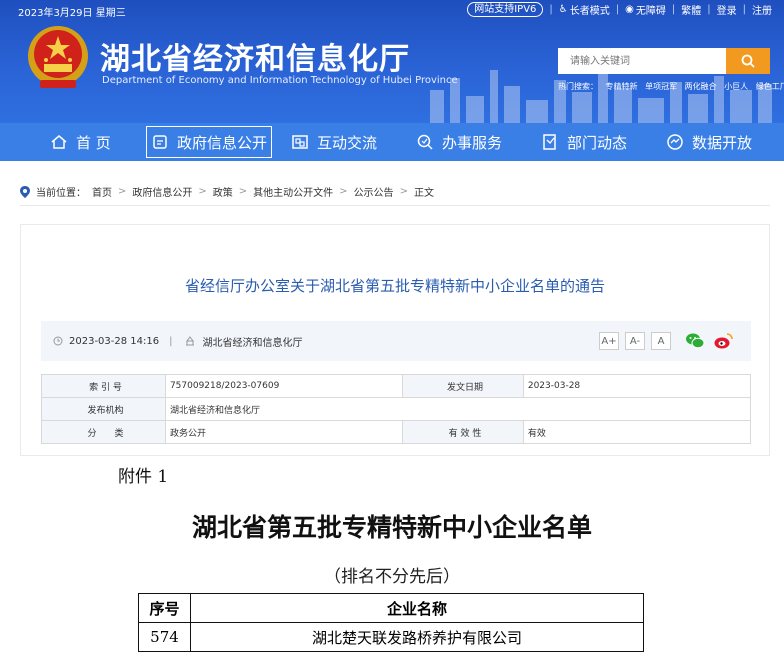 The image size is (784, 656). Describe the element at coordinates (58, 57) in the screenshot. I see `national-emblem-icon` at that location.